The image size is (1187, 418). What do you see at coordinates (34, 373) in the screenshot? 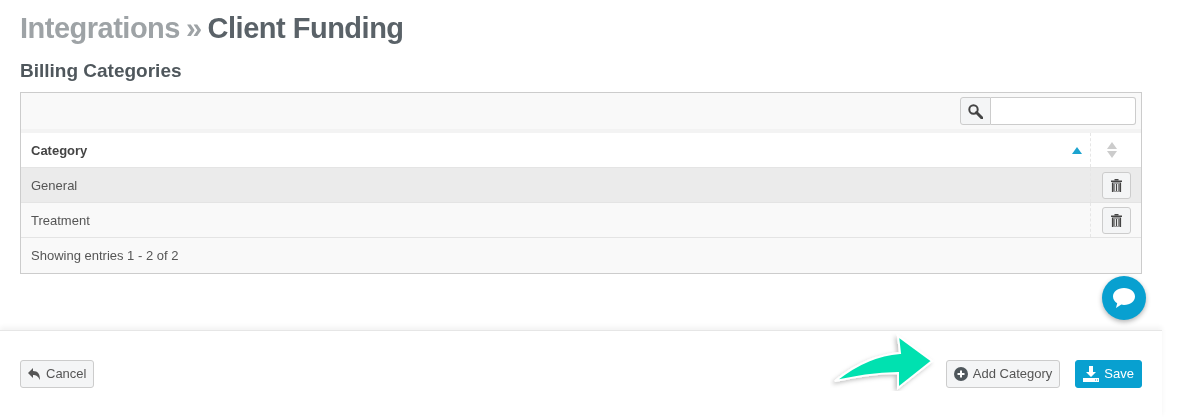
I see `reply-icon` at bounding box center [34, 373].